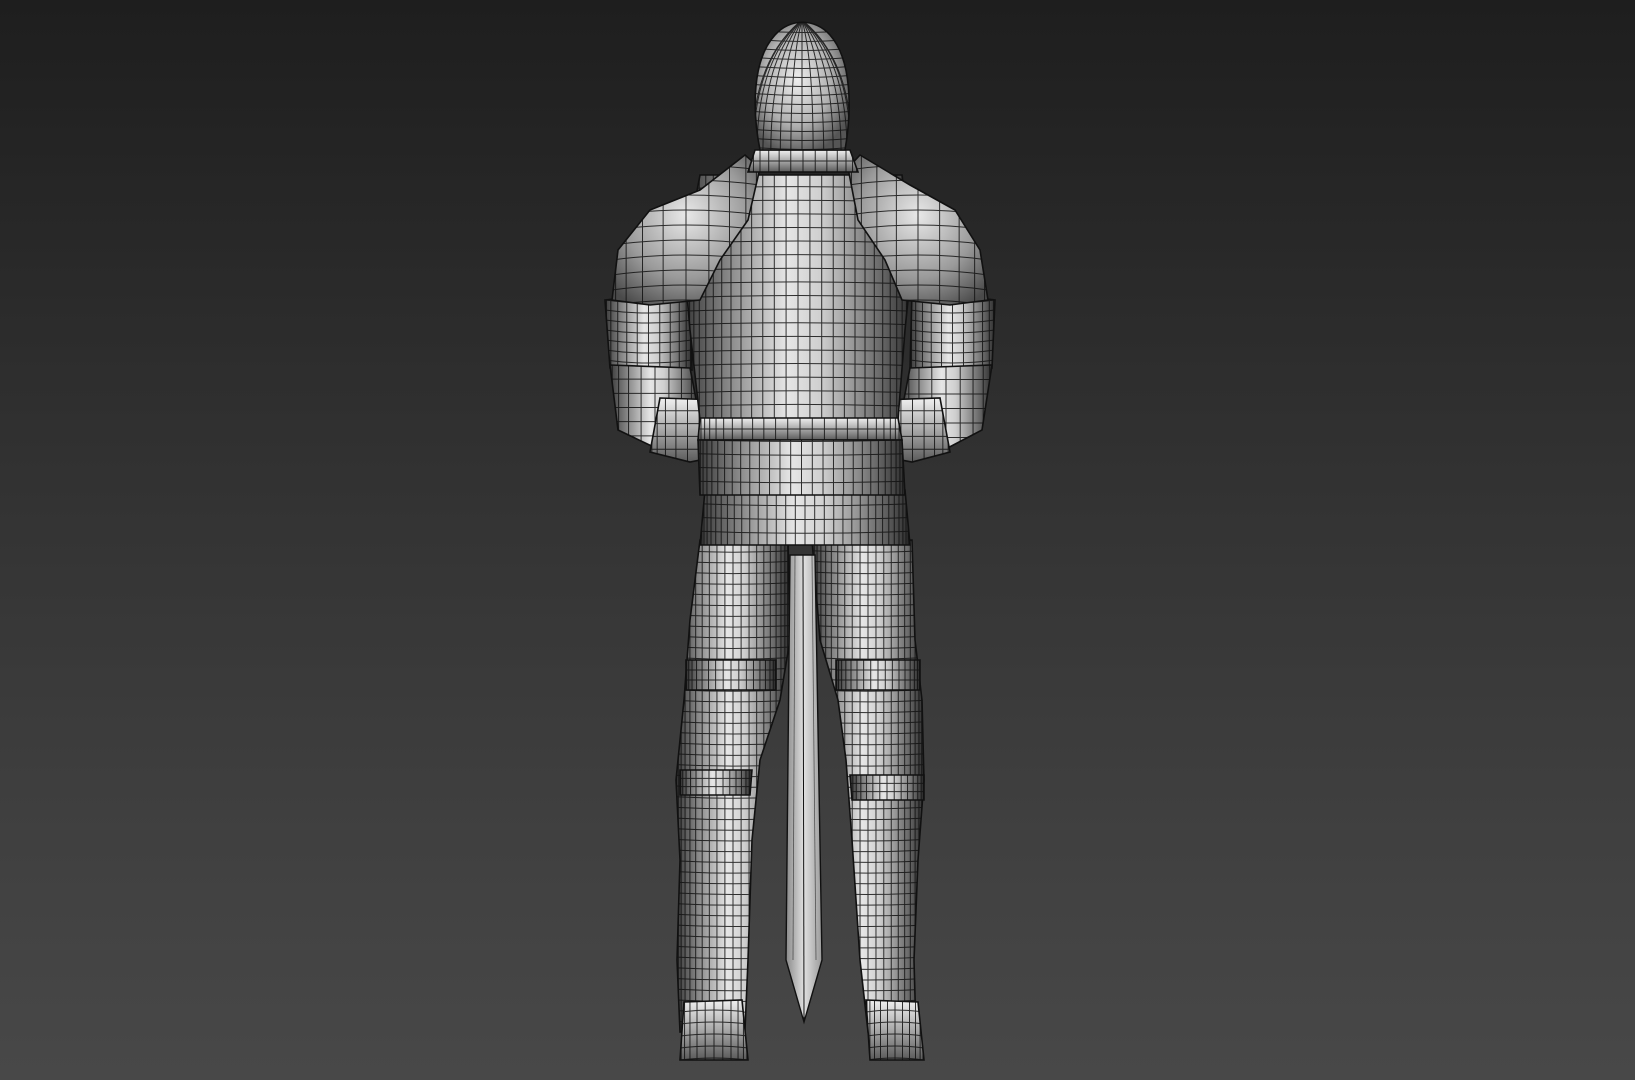 This screenshot has height=1080, width=1635. I want to click on belt, so click(800, 429).